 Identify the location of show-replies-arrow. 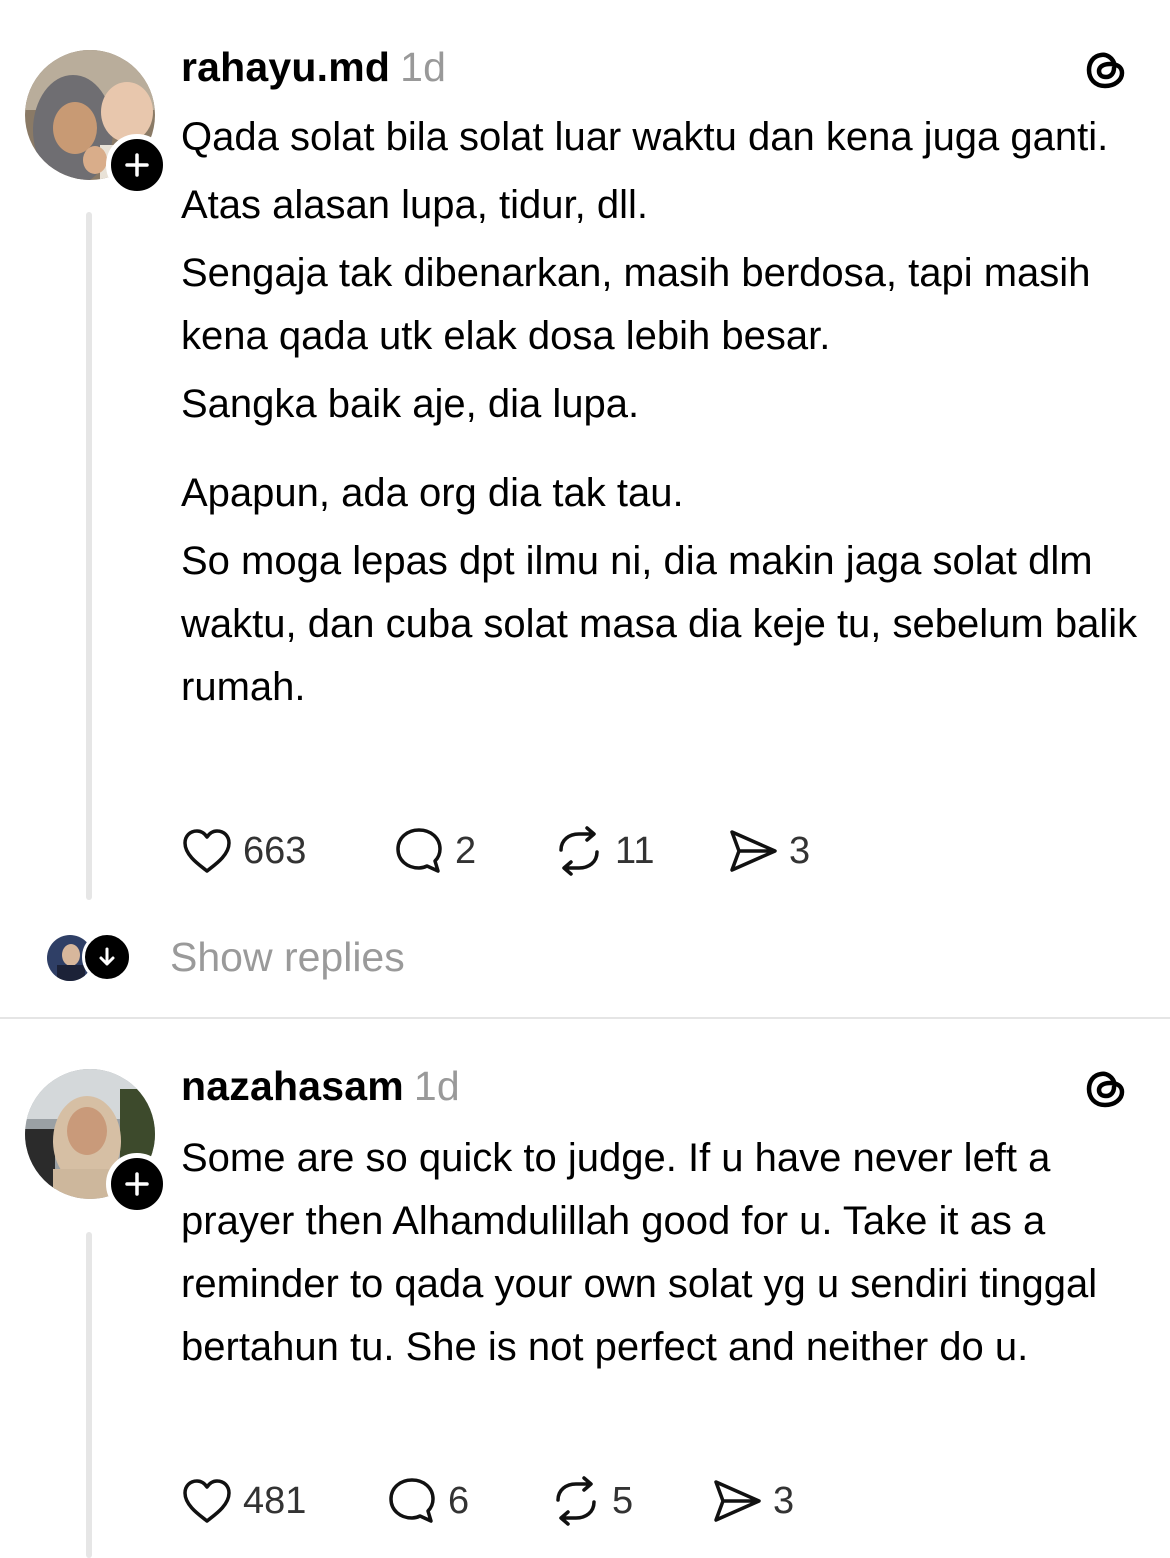
(107, 957).